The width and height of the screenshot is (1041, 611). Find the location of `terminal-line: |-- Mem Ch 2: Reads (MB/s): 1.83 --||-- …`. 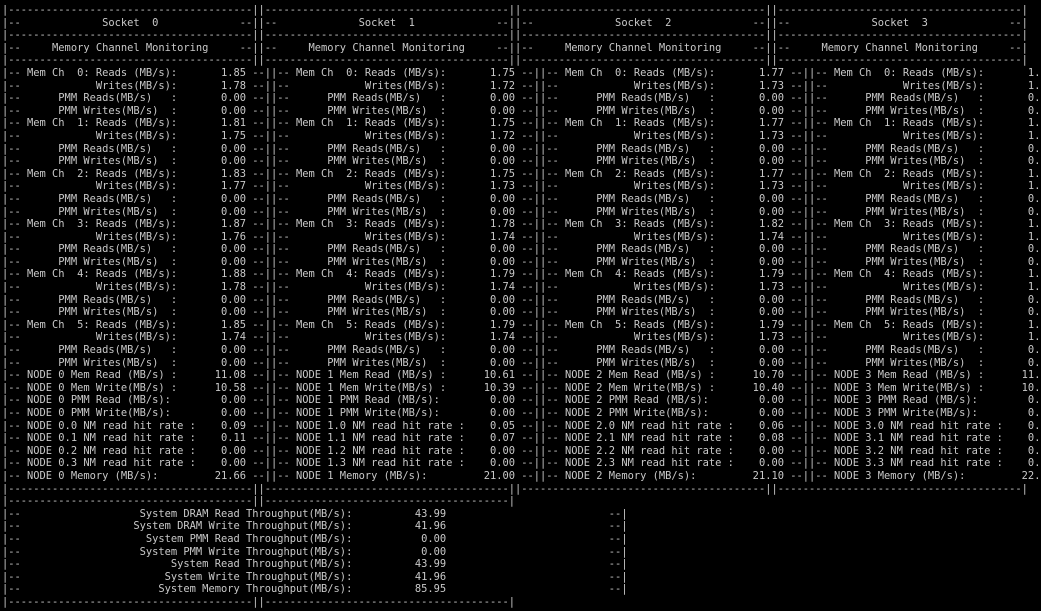

terminal-line: |-- Mem Ch 2: Reads (MB/s): 1.83 --||-- … is located at coordinates (520, 173).